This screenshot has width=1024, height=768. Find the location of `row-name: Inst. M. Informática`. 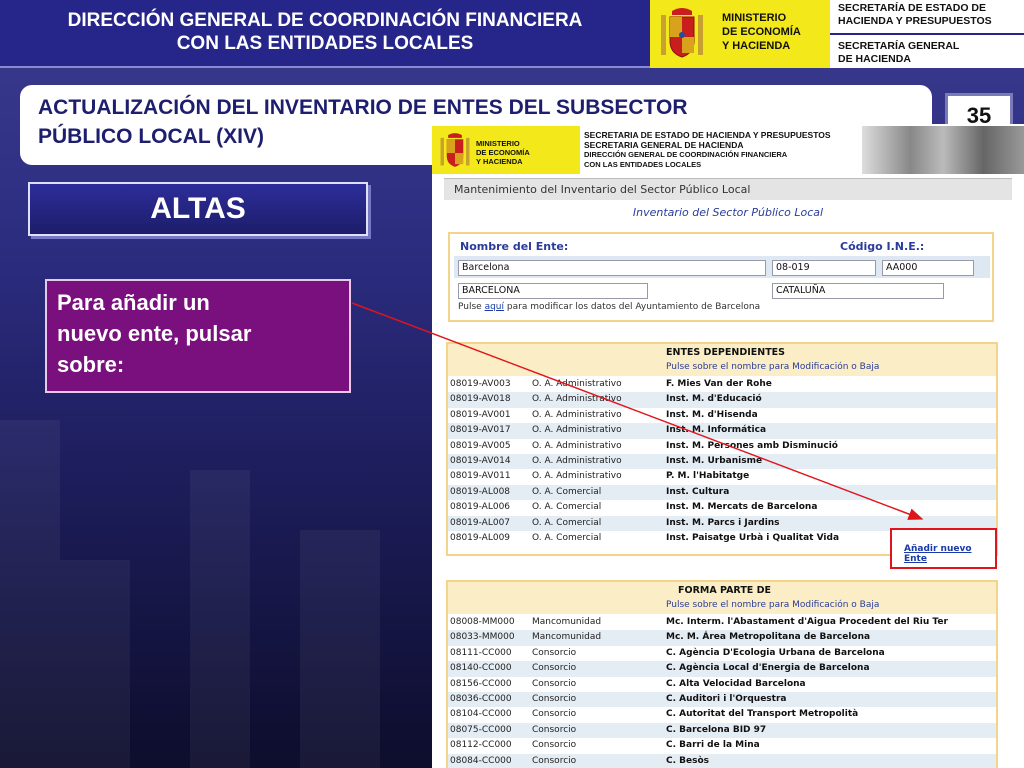

row-name: Inst. M. Informática is located at coordinates (716, 430).